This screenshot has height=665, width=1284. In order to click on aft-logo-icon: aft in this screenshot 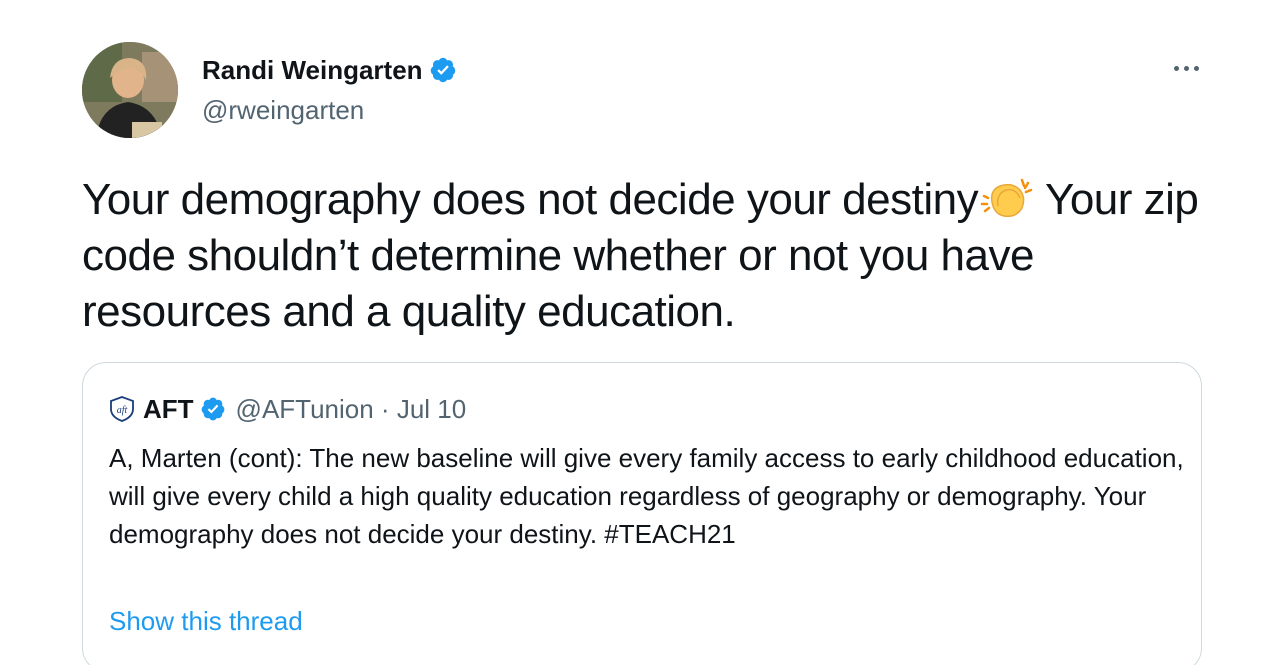, I will do `click(122, 409)`.